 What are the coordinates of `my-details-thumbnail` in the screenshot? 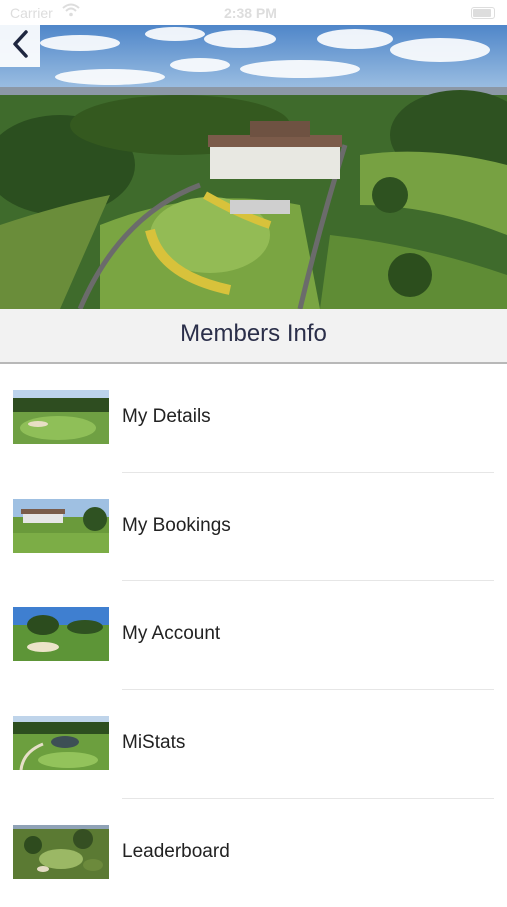 It's located at (61, 417).